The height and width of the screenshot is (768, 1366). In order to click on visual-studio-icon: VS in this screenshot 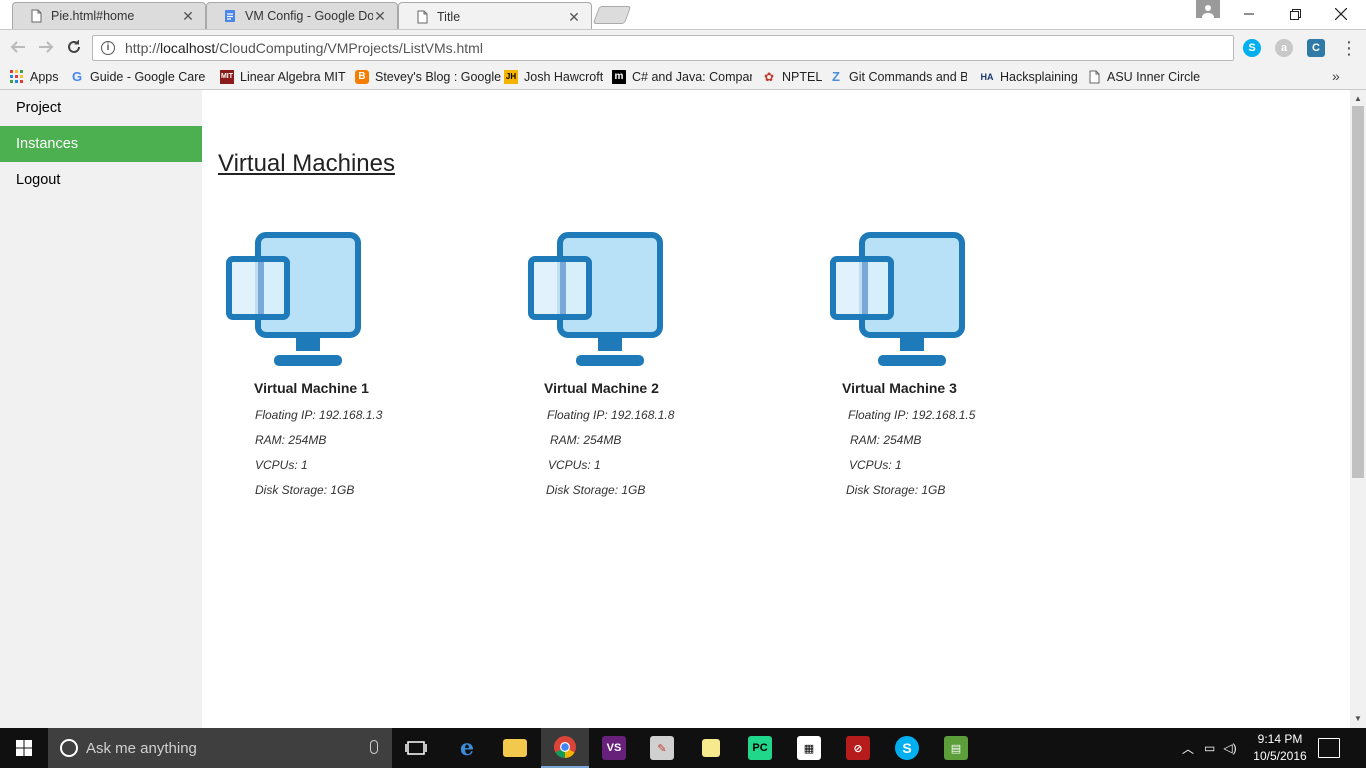, I will do `click(614, 748)`.